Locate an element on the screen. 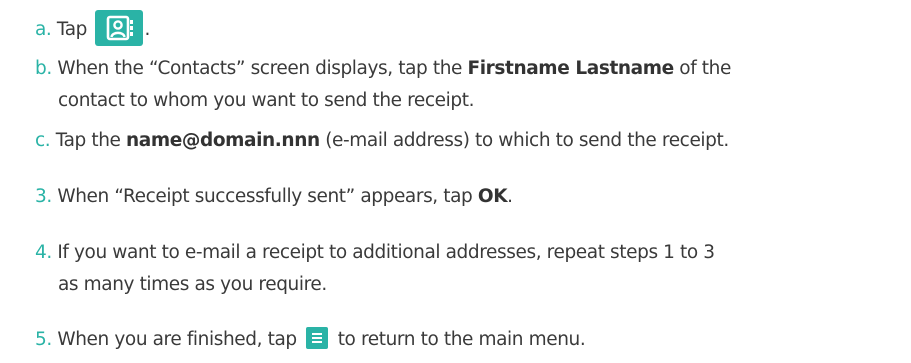 This screenshot has width=911, height=363. step-5-text-2: to return to the main menu. is located at coordinates (461, 339).